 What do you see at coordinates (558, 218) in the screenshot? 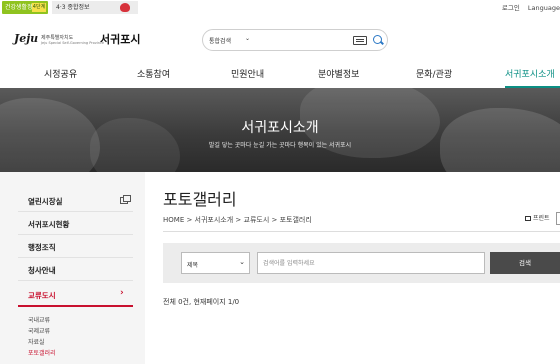
I see `share-button` at bounding box center [558, 218].